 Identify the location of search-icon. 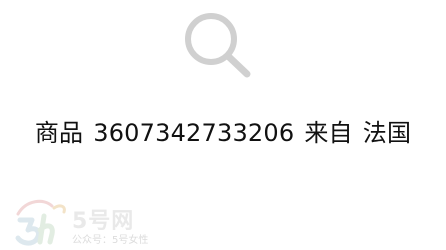
(218, 45).